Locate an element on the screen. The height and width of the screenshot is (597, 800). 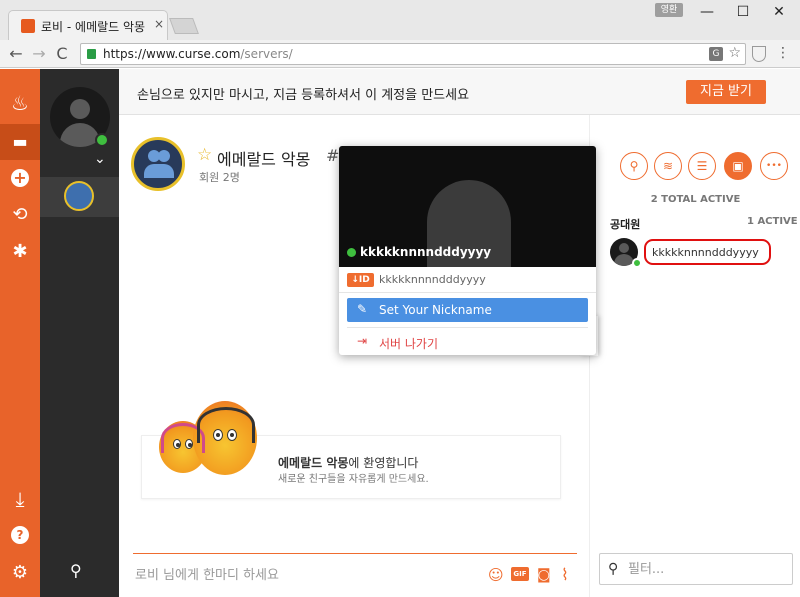
composer-divider is located at coordinates (355, 553).